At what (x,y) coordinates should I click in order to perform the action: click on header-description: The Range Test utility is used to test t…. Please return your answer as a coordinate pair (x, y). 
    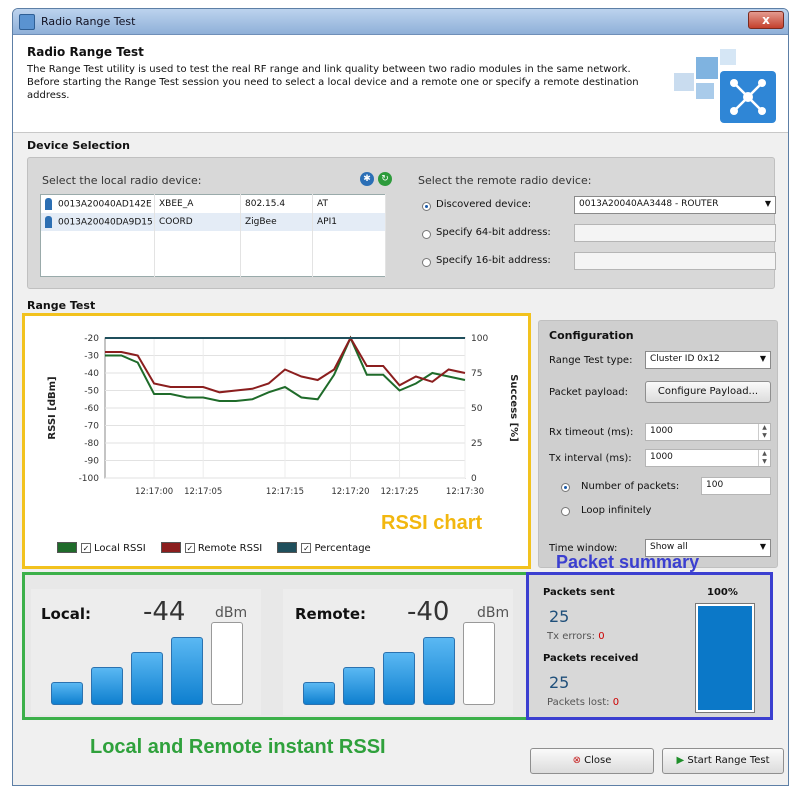
    Looking at the image, I should click on (333, 82).